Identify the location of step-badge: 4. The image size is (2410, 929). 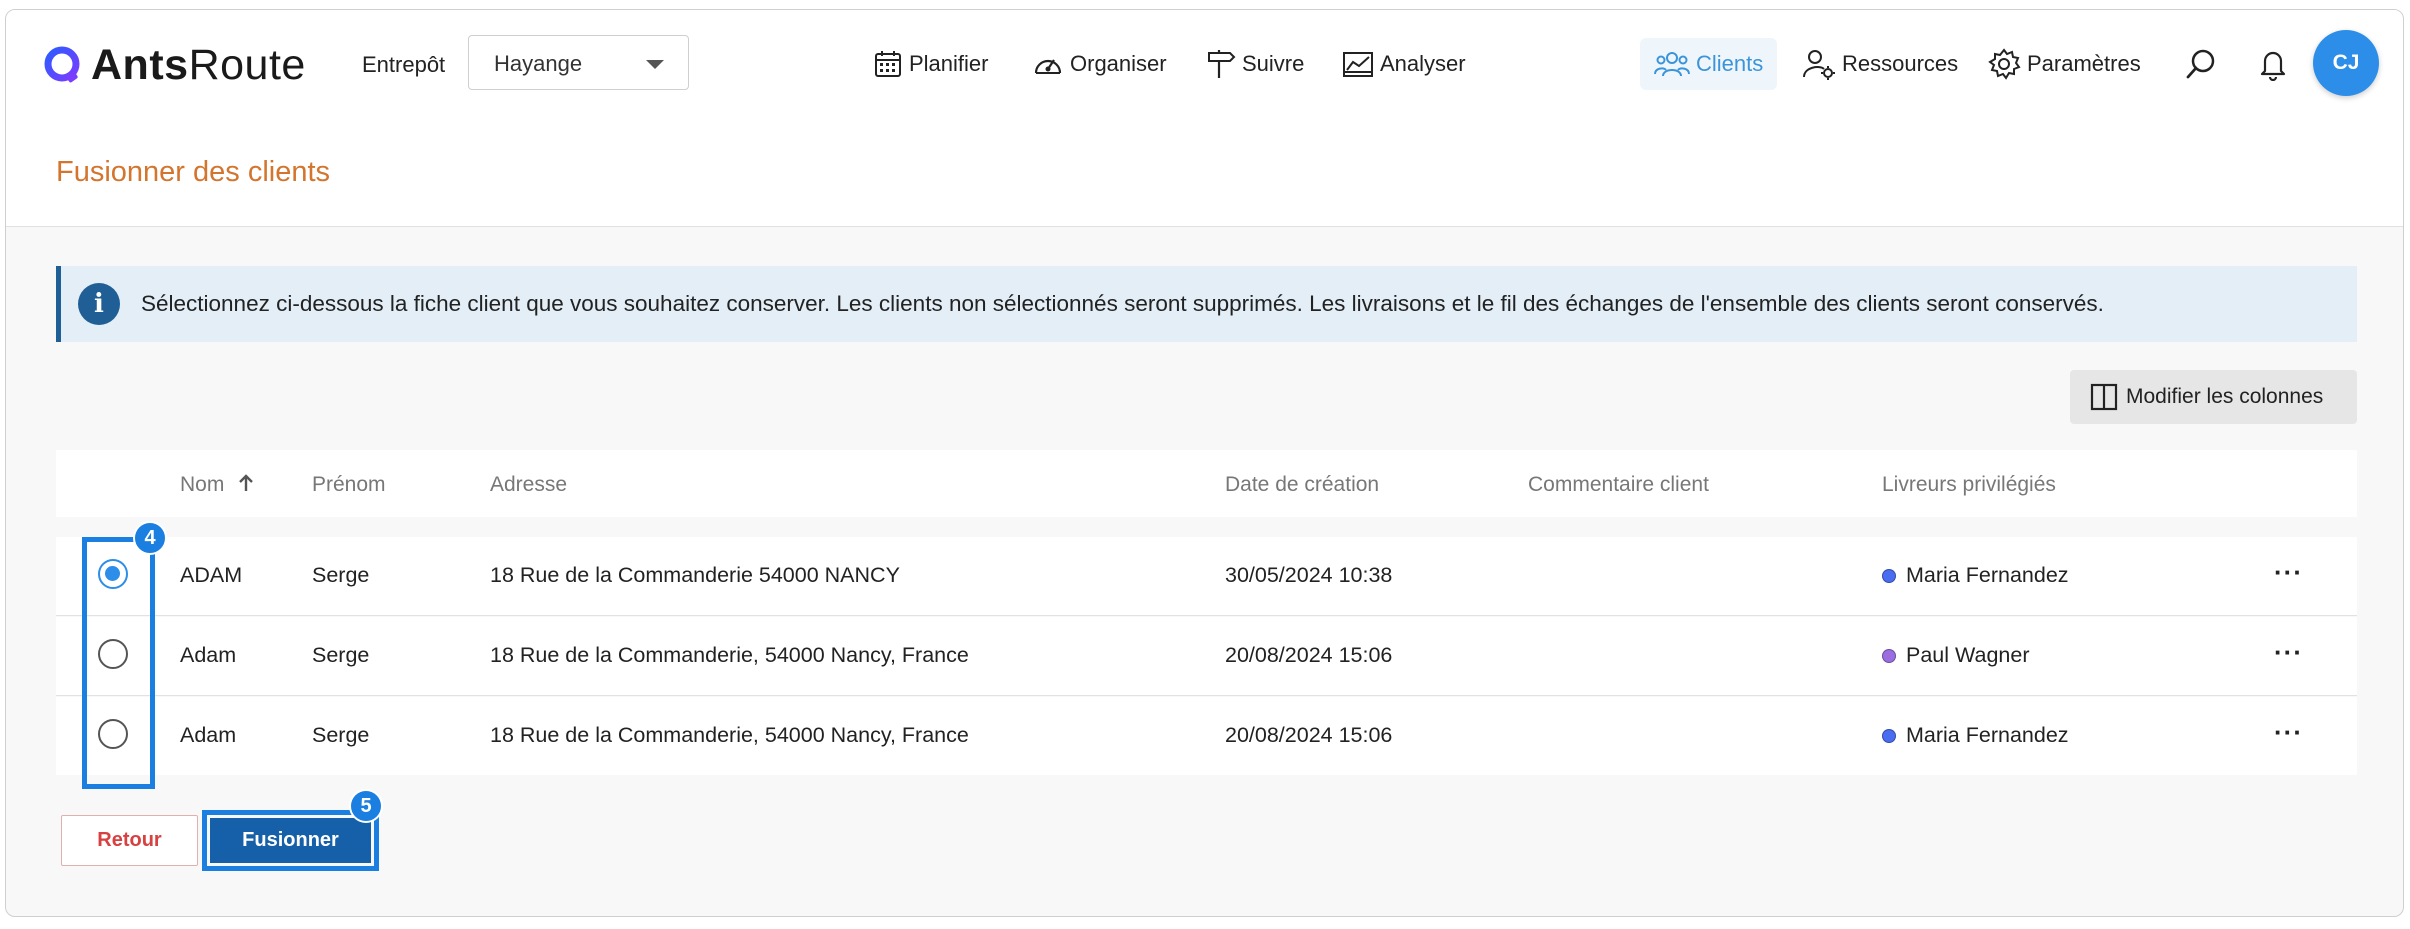
(150, 538).